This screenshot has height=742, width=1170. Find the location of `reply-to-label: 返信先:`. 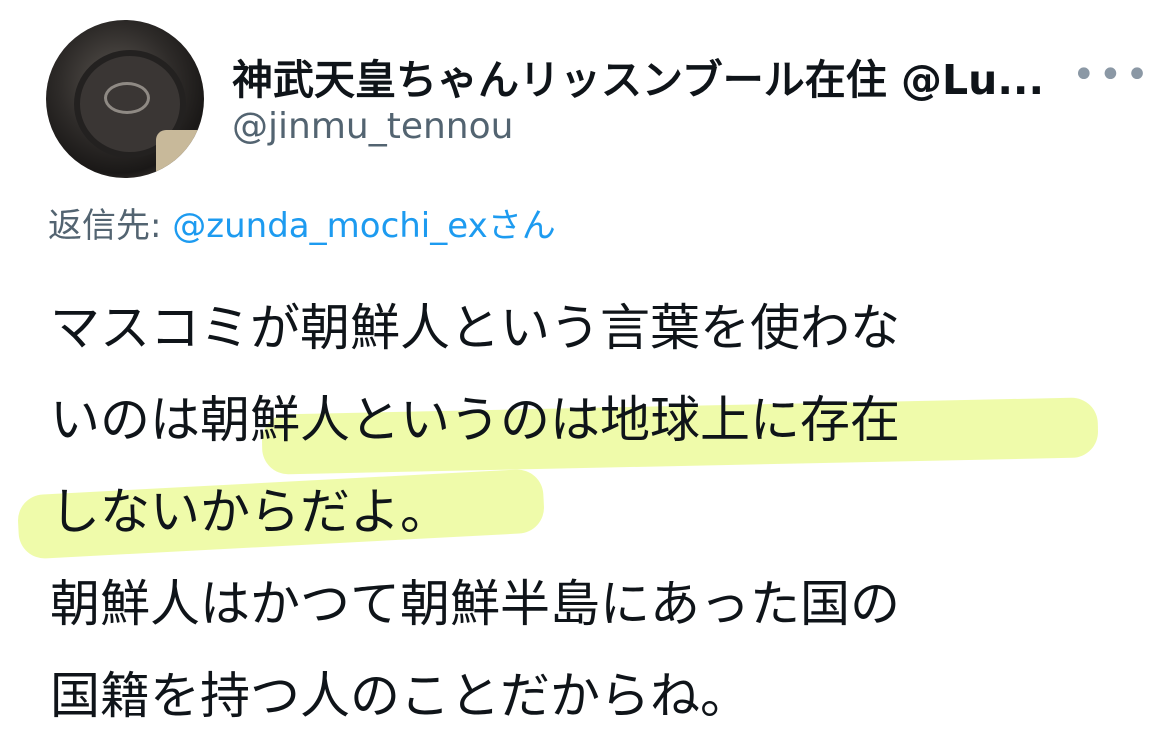

reply-to-label: 返信先: is located at coordinates (105, 226).